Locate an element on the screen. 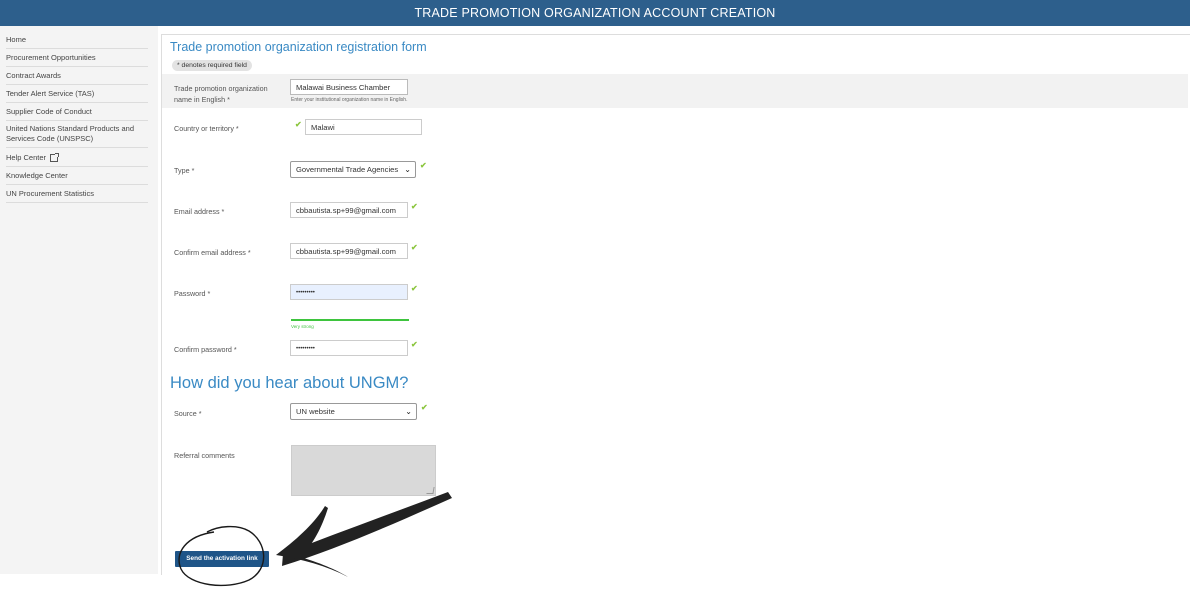 This screenshot has width=1190, height=602. confirm-email-valid-check-icon: ✔ is located at coordinates (414, 247).